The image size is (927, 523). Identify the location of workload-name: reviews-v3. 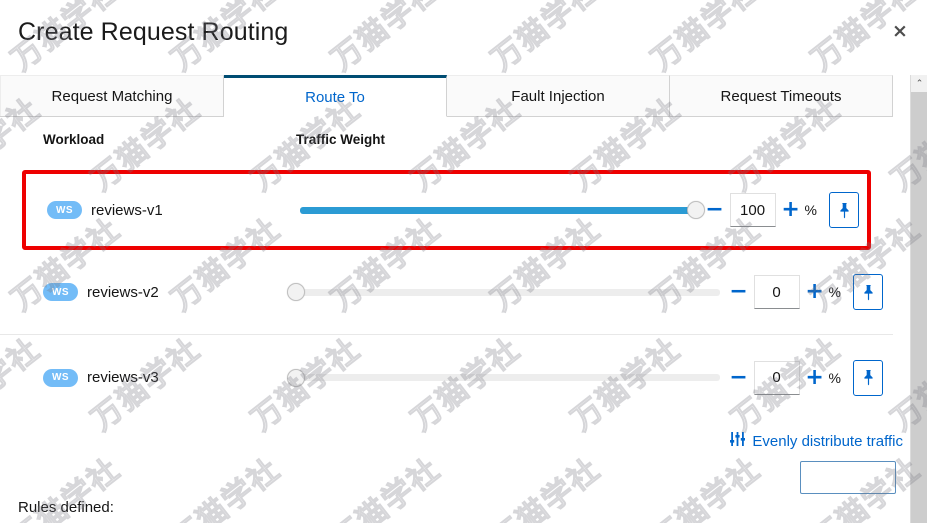
(123, 377).